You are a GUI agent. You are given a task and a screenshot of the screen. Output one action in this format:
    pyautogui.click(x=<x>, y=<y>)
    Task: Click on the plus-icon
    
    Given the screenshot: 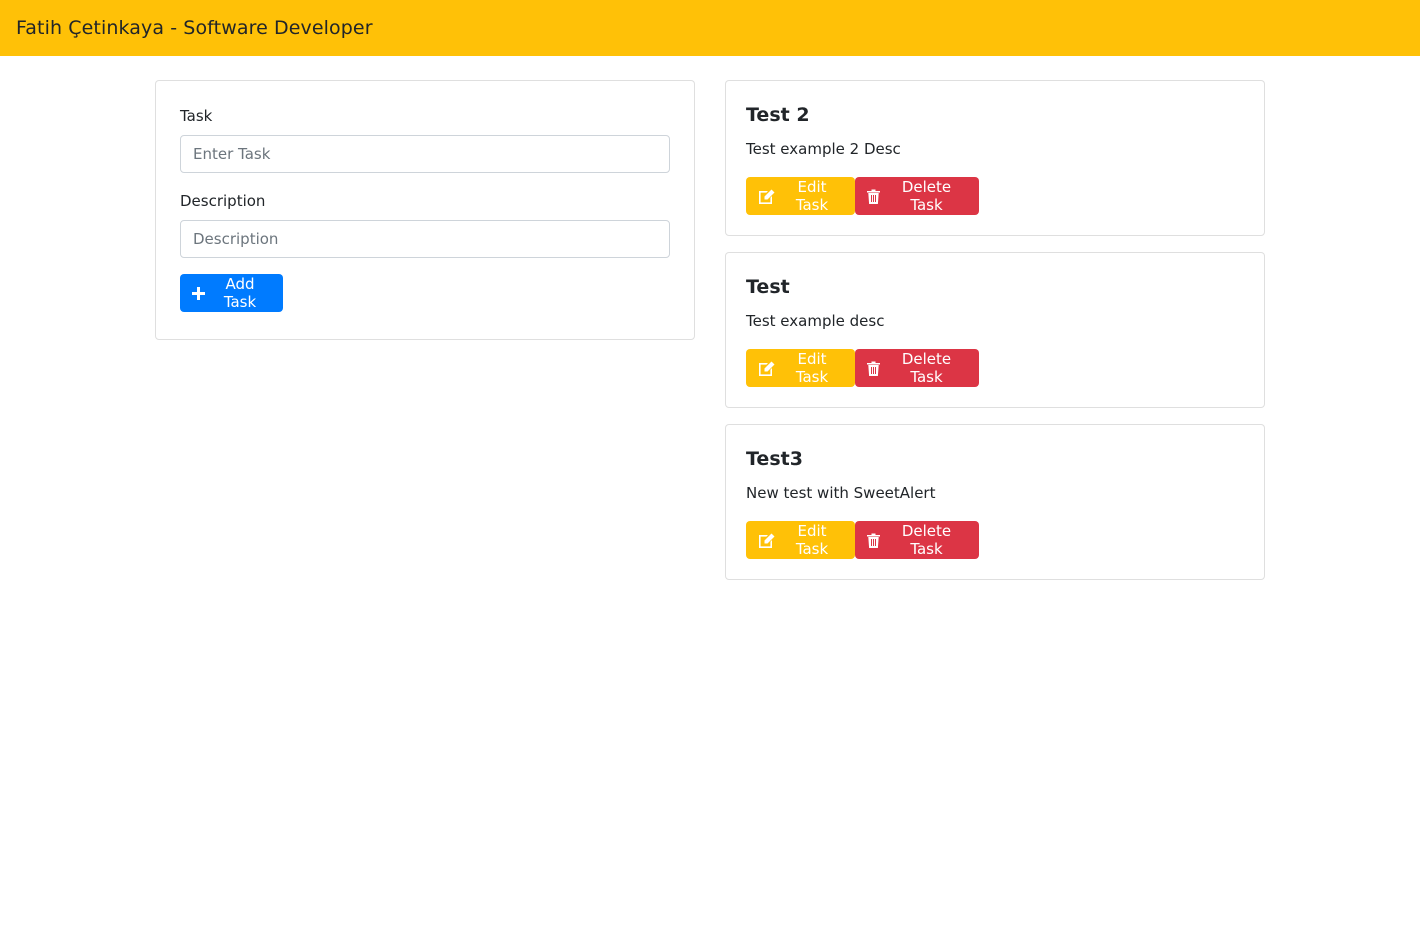 What is the action you would take?
    pyautogui.click(x=198, y=293)
    